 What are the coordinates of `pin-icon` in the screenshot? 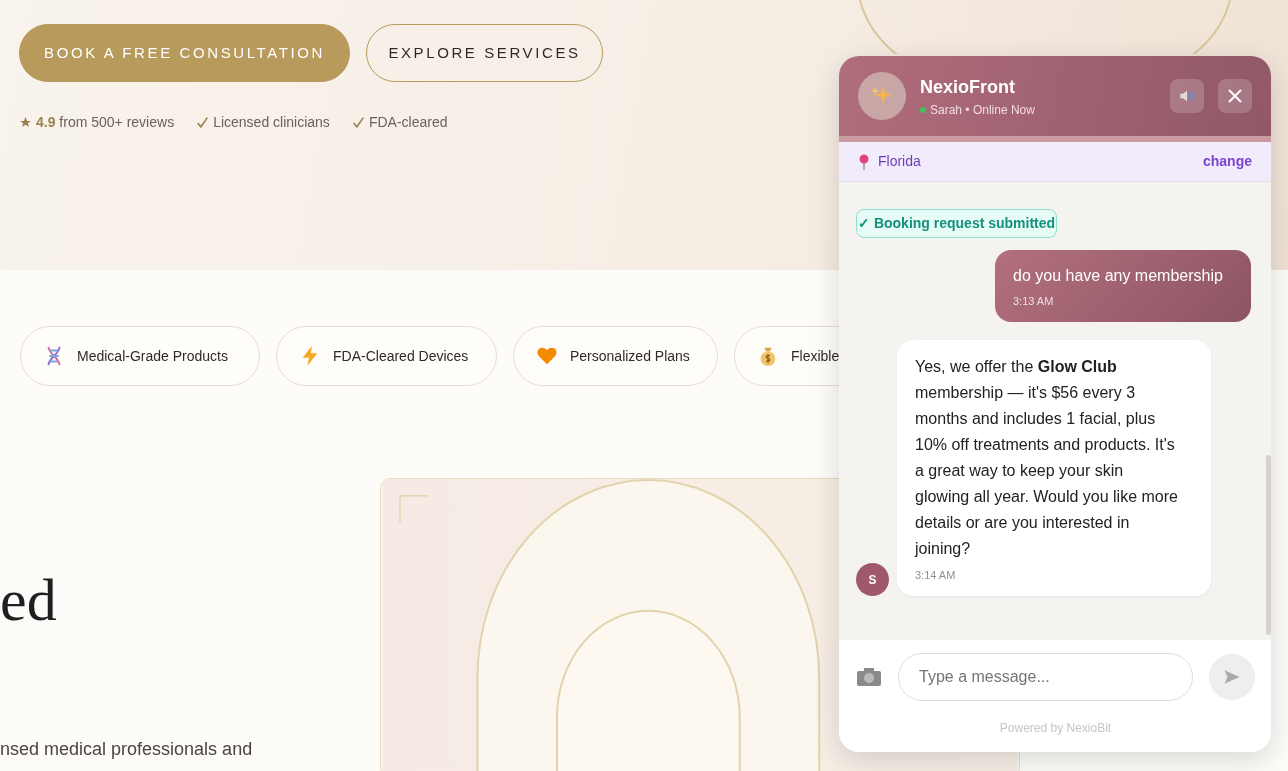 It's located at (864, 161).